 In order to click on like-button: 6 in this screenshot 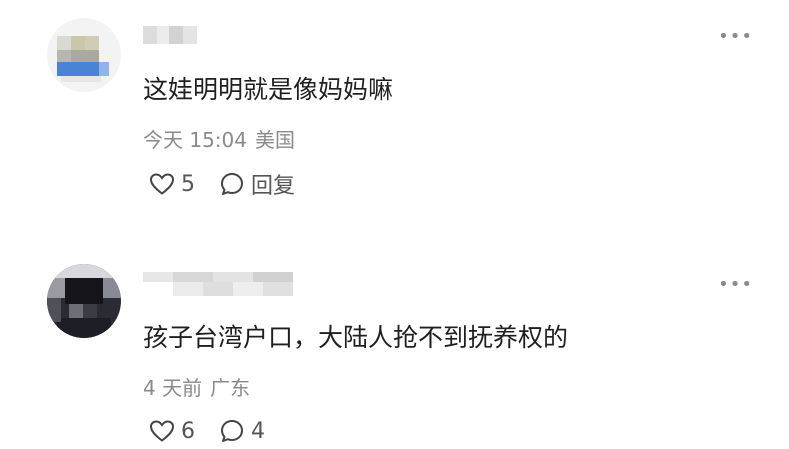, I will do `click(172, 431)`.